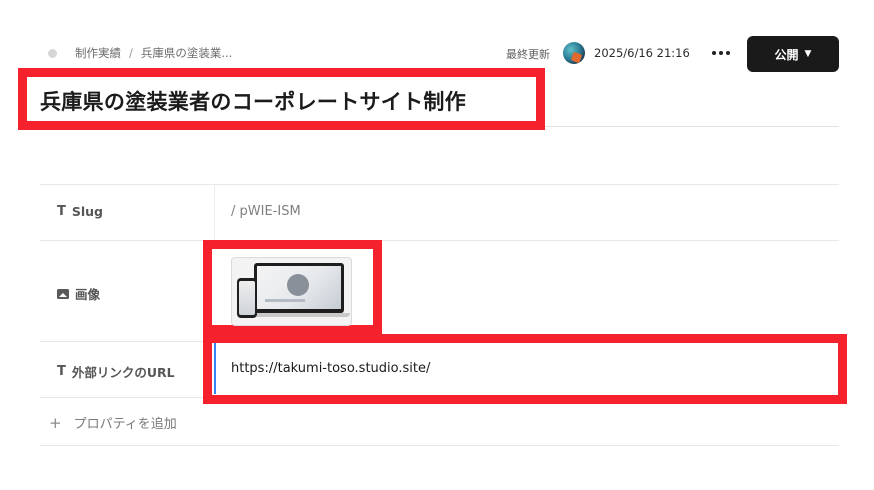  I want to click on property-label-url: T 外部リンクのURL, so click(116, 371).